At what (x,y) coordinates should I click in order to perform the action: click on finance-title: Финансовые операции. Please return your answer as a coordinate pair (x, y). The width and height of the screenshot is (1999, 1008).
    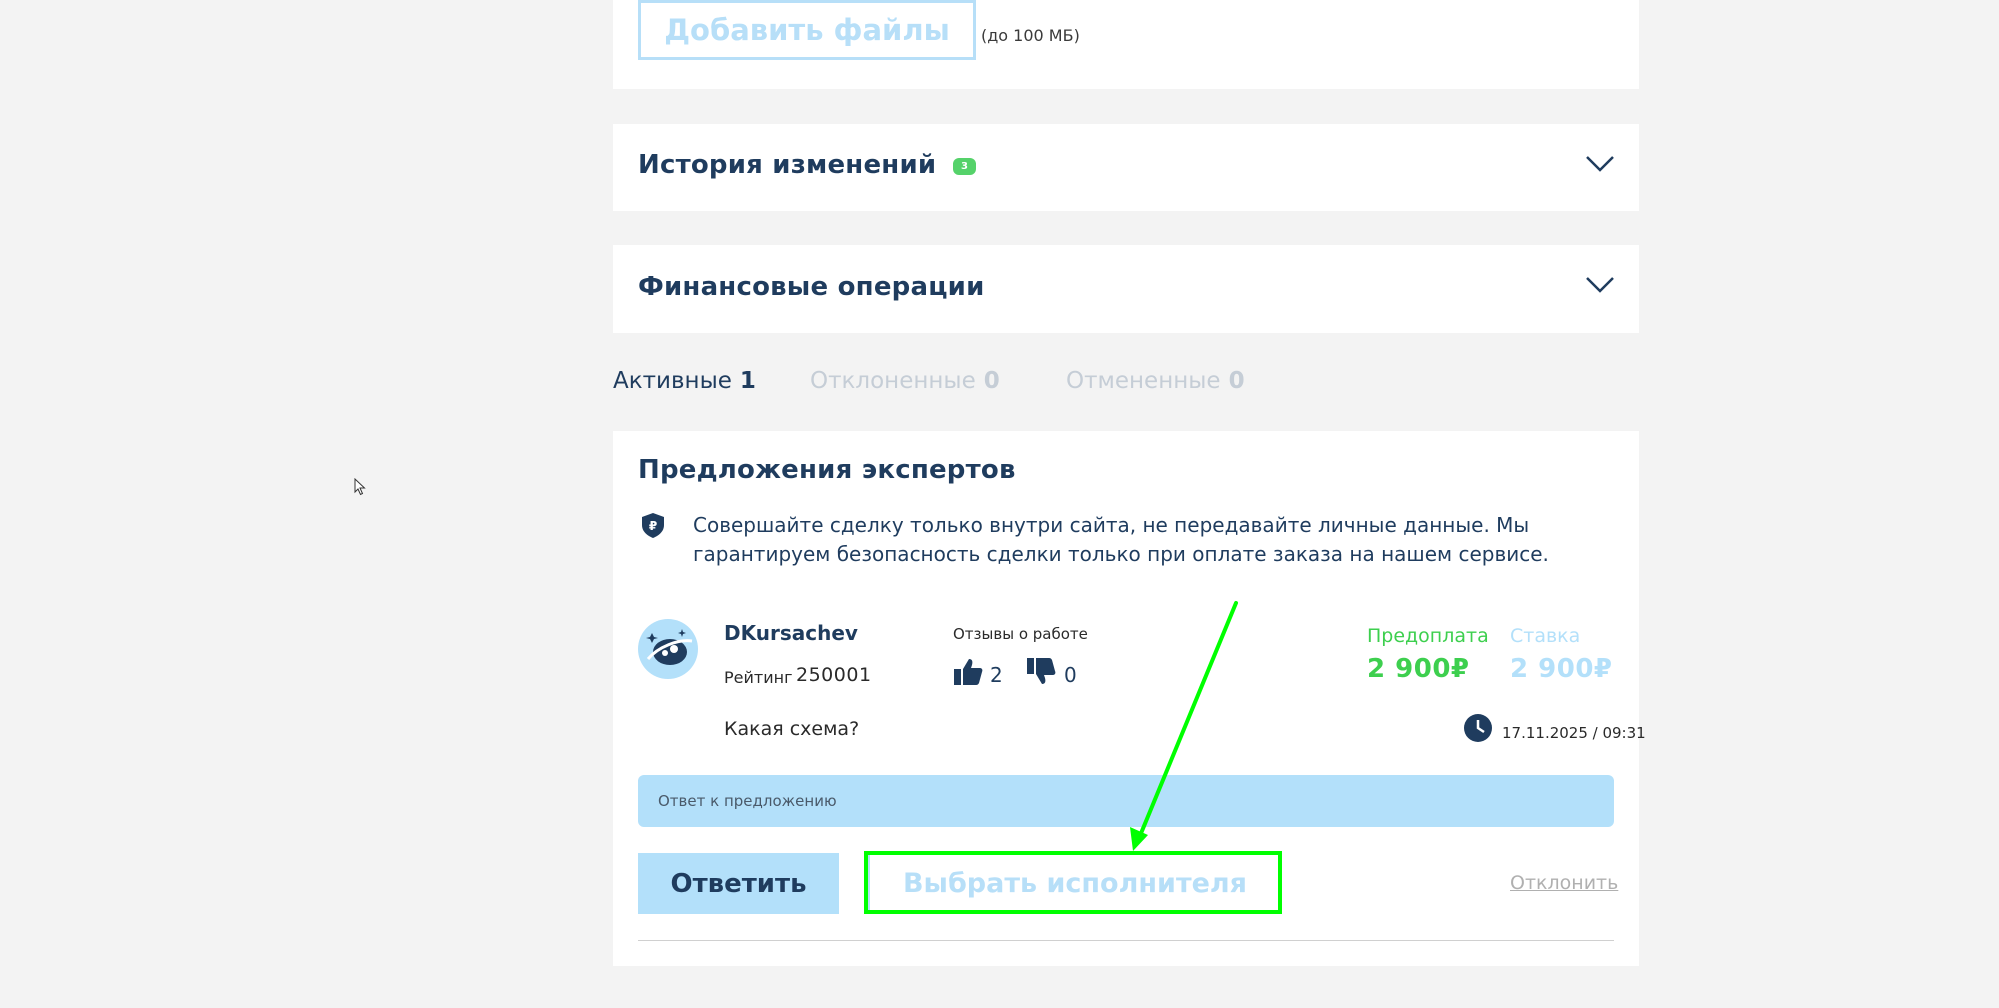
    Looking at the image, I should click on (811, 287).